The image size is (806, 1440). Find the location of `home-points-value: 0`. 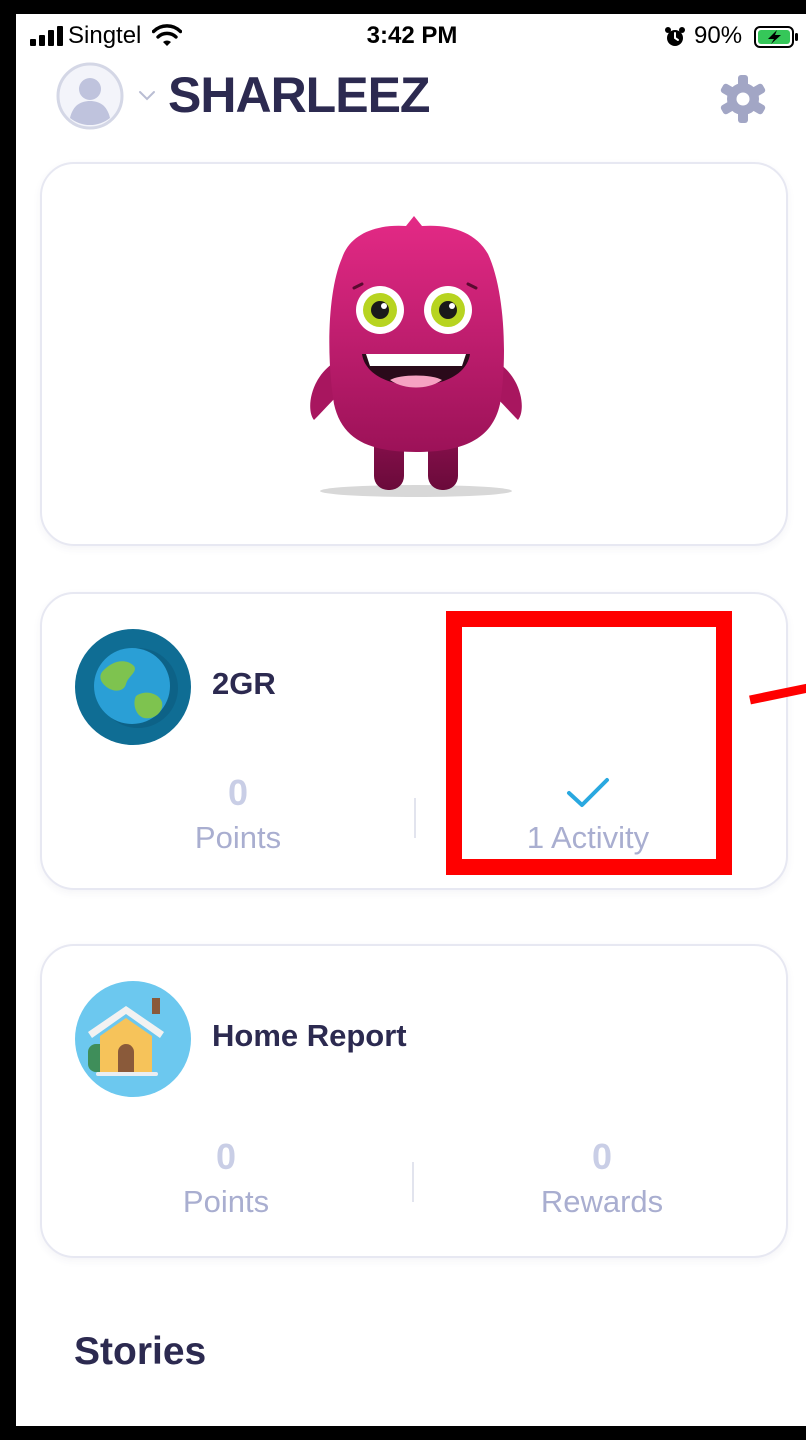

home-points-value: 0 is located at coordinates (226, 1156).